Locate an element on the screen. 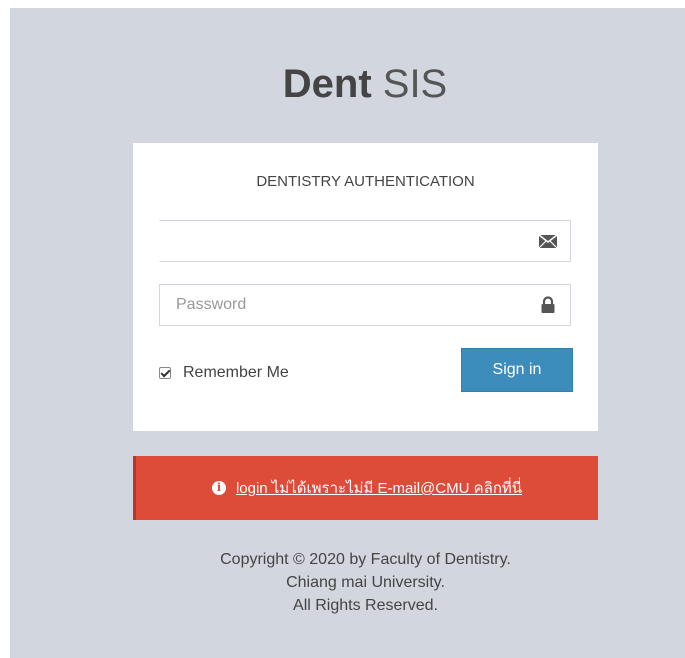 The height and width of the screenshot is (658, 685). sign-in-button: Sign in is located at coordinates (517, 370).